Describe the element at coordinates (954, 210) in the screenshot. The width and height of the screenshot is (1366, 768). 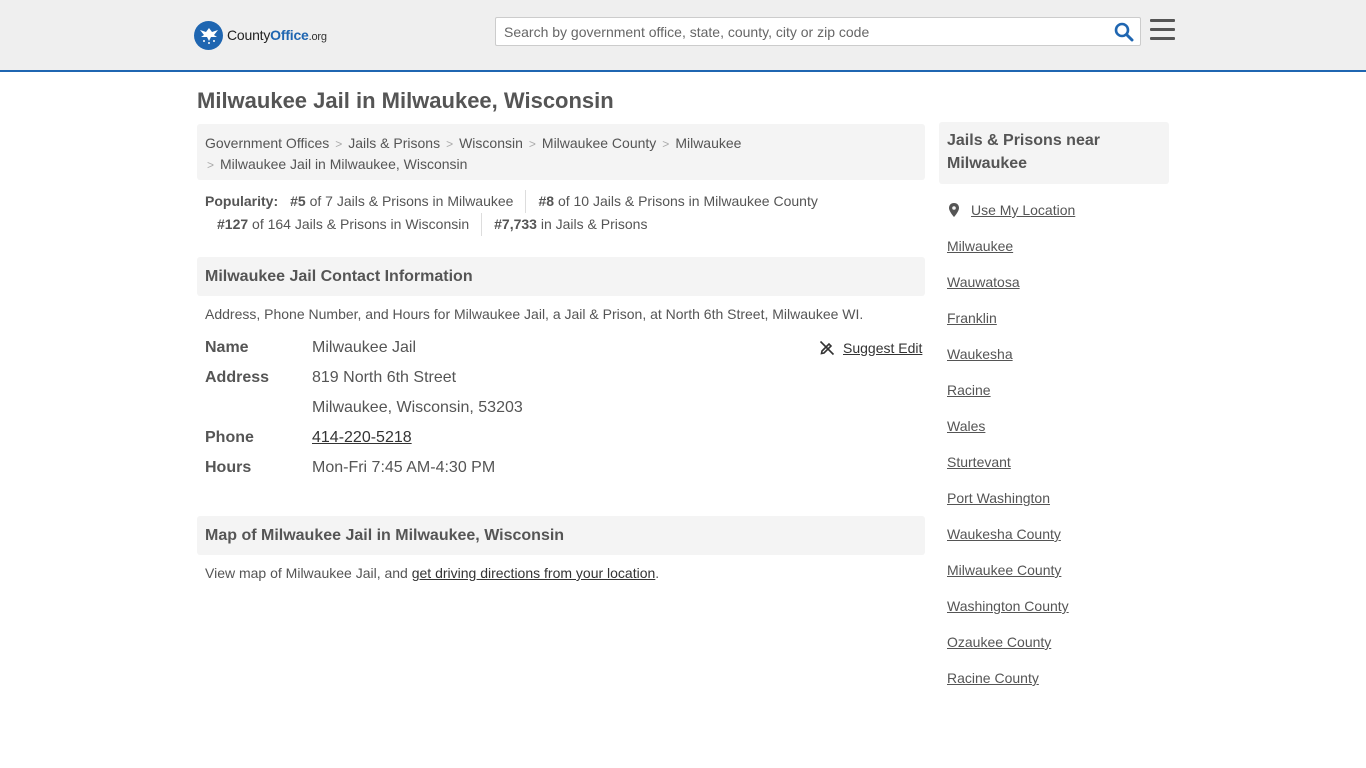
I see `location-pin-icon` at that location.